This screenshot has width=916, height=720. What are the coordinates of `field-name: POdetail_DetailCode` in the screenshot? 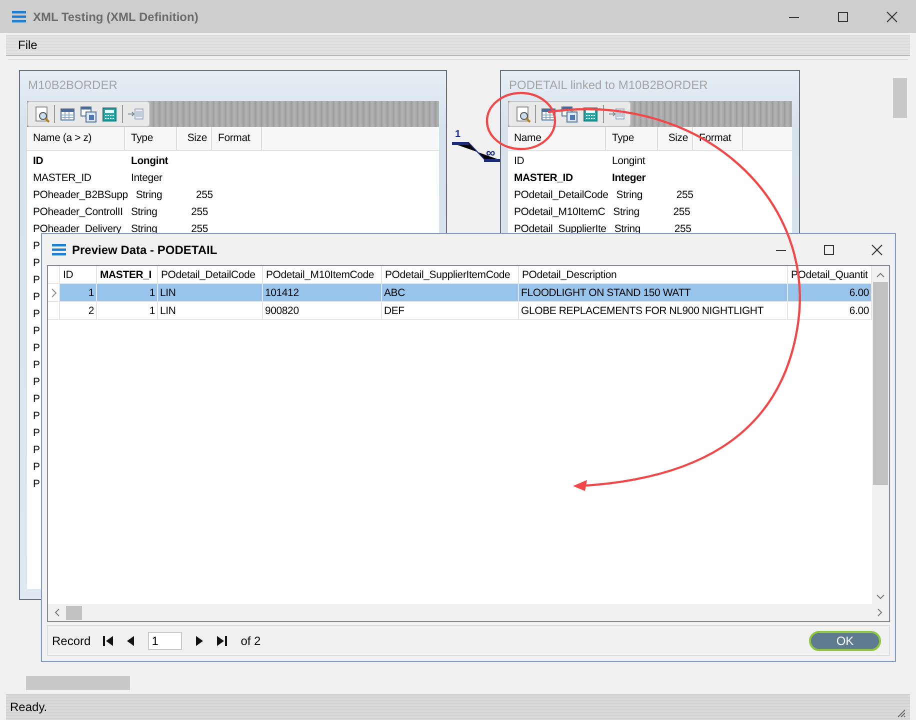 It's located at (561, 194).